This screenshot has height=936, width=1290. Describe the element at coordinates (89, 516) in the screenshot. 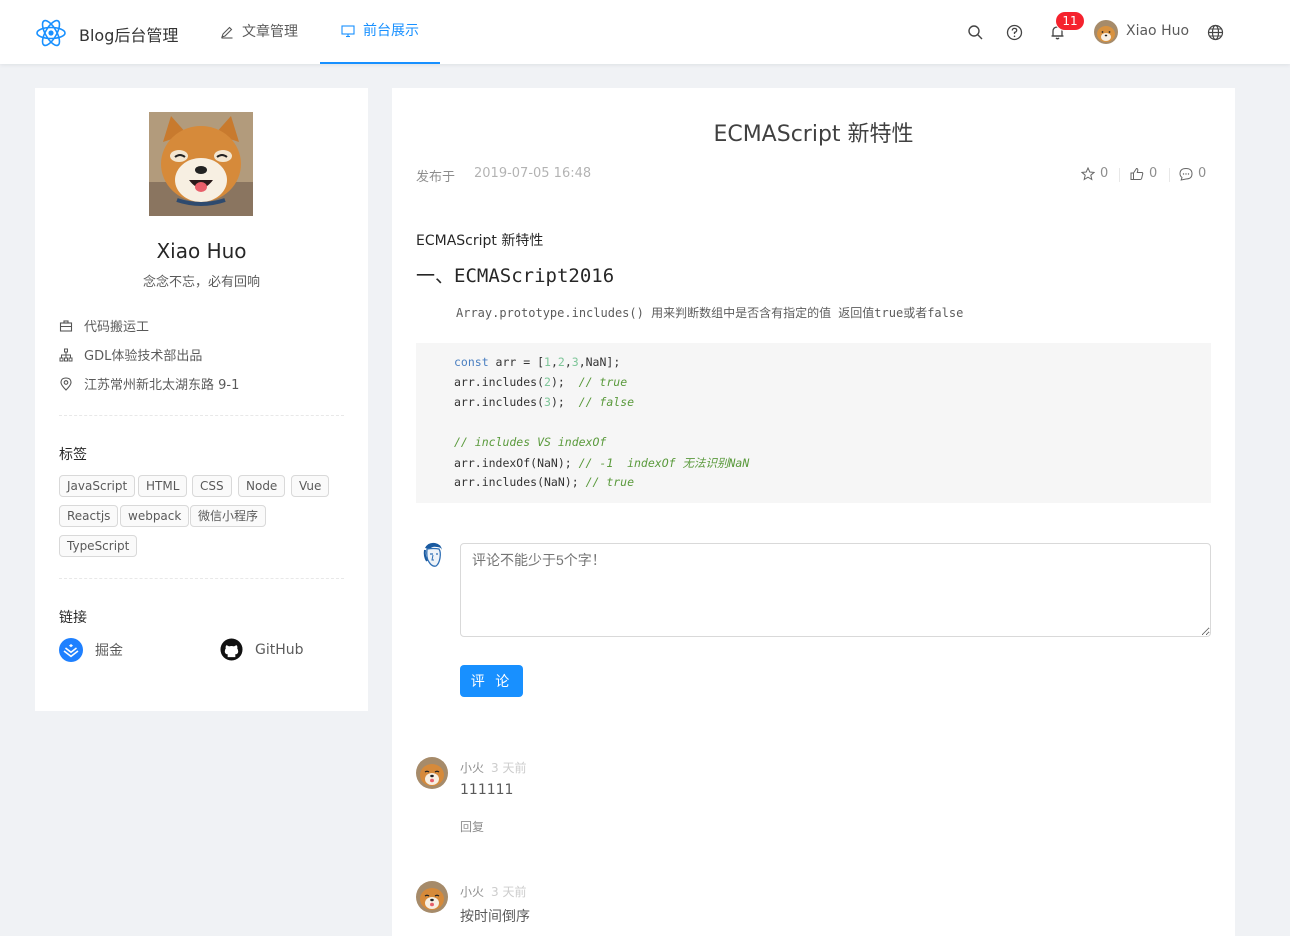

I see `tag: Reactjs` at that location.